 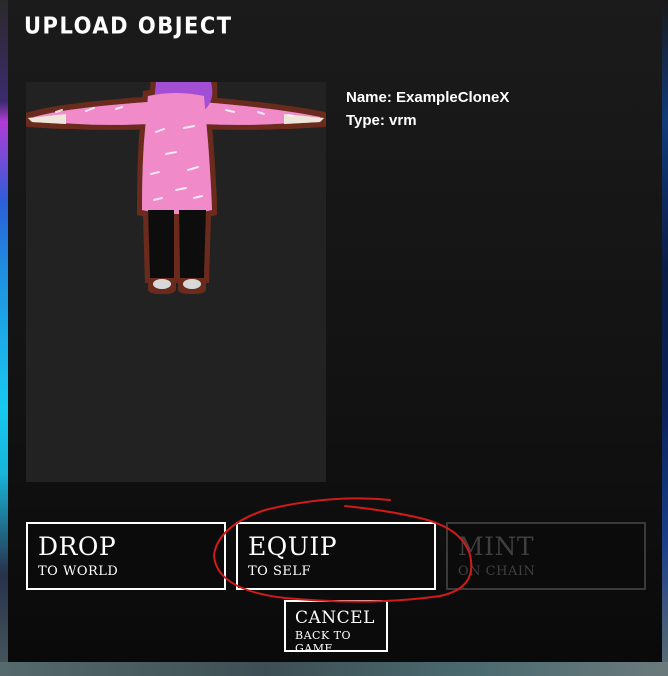 I want to click on background-scene-bottom, so click(x=334, y=669).